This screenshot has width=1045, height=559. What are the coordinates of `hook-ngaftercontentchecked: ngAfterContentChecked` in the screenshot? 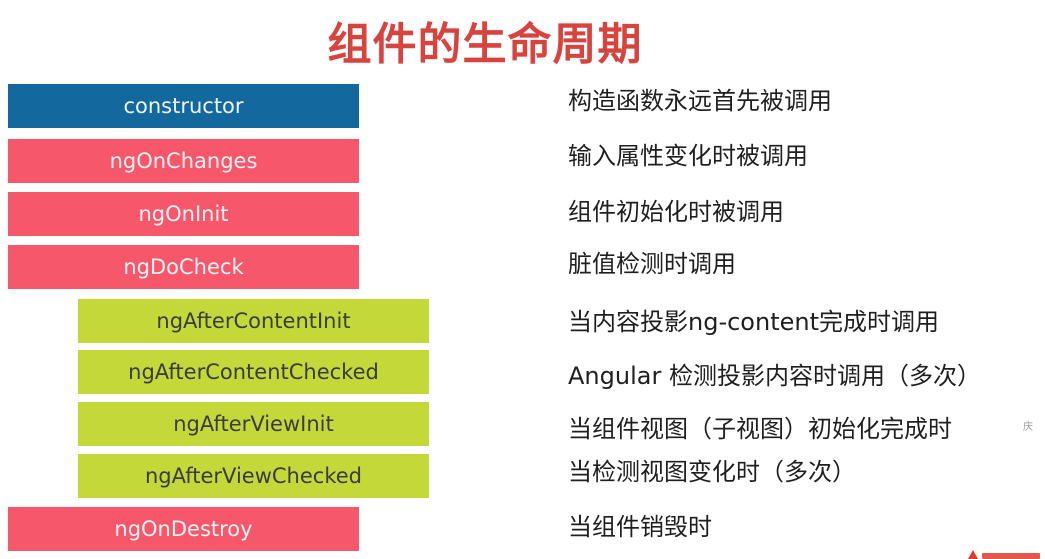 It's located at (253, 372).